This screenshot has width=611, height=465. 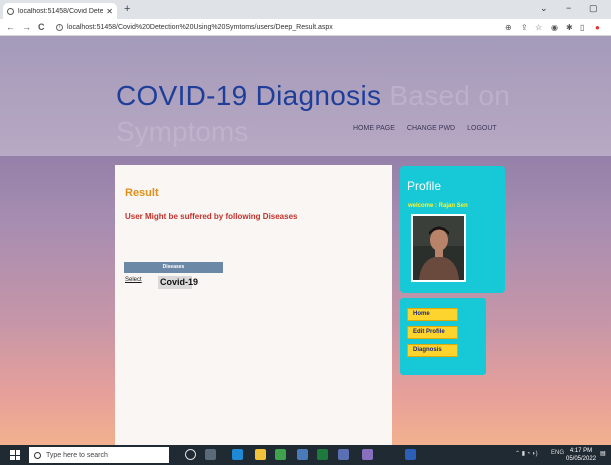 What do you see at coordinates (237, 454) in the screenshot?
I see `edge-icon` at bounding box center [237, 454].